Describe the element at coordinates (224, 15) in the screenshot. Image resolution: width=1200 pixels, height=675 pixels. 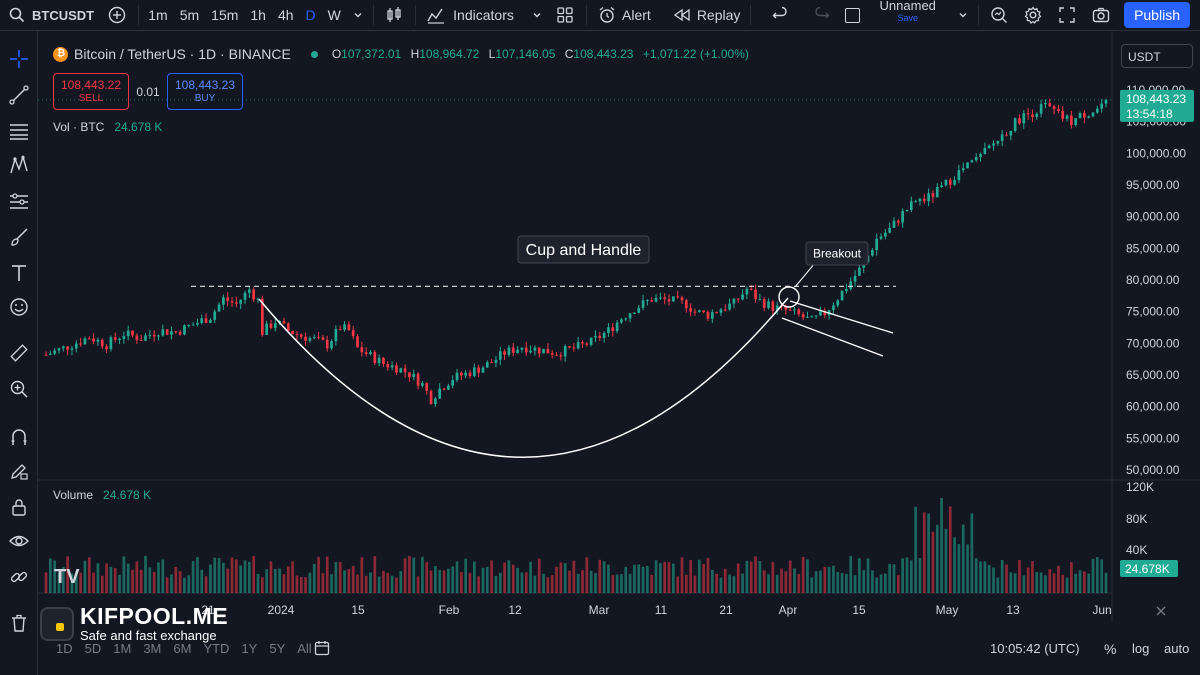
I see `timeframe-15m: 15m` at that location.